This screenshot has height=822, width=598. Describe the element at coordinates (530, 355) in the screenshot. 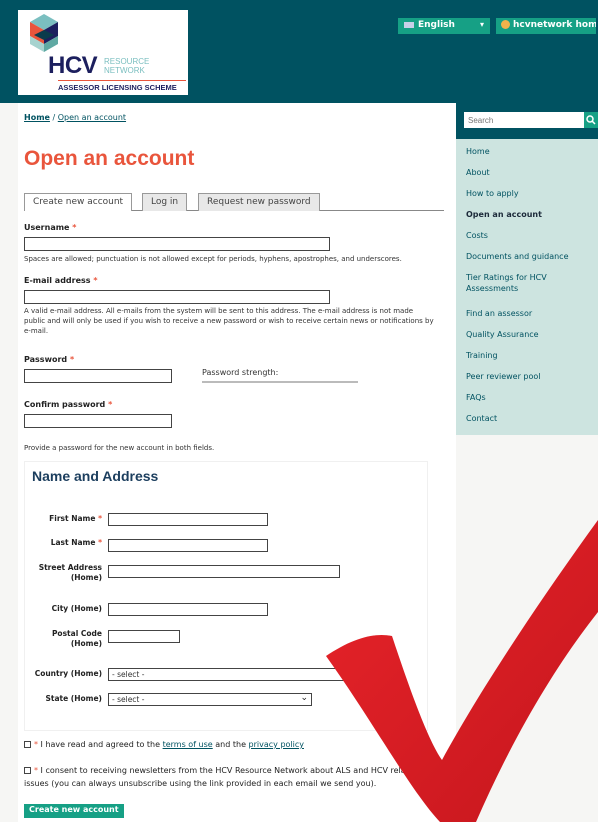

I see `sidebar-item-training: Training` at that location.